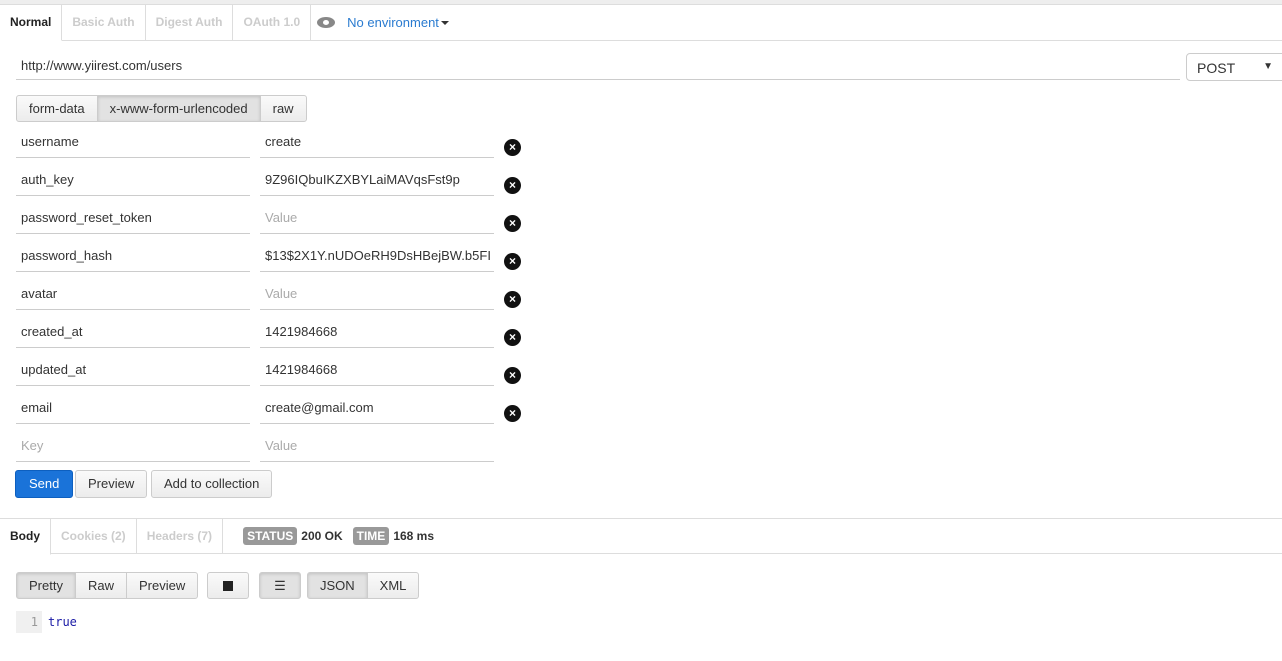 Image resolution: width=1282 pixels, height=661 pixels. I want to click on preview-button: Preview, so click(111, 484).